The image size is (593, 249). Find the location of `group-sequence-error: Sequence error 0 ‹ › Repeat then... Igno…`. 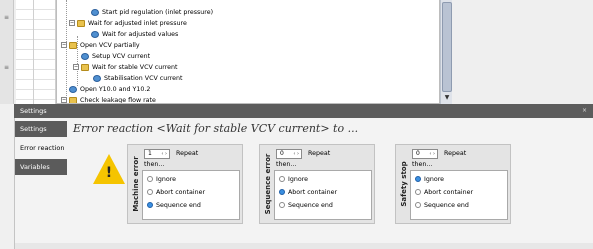

group-sequence-error: Sequence error 0 ‹ › Repeat then... Igno… is located at coordinates (317, 184).